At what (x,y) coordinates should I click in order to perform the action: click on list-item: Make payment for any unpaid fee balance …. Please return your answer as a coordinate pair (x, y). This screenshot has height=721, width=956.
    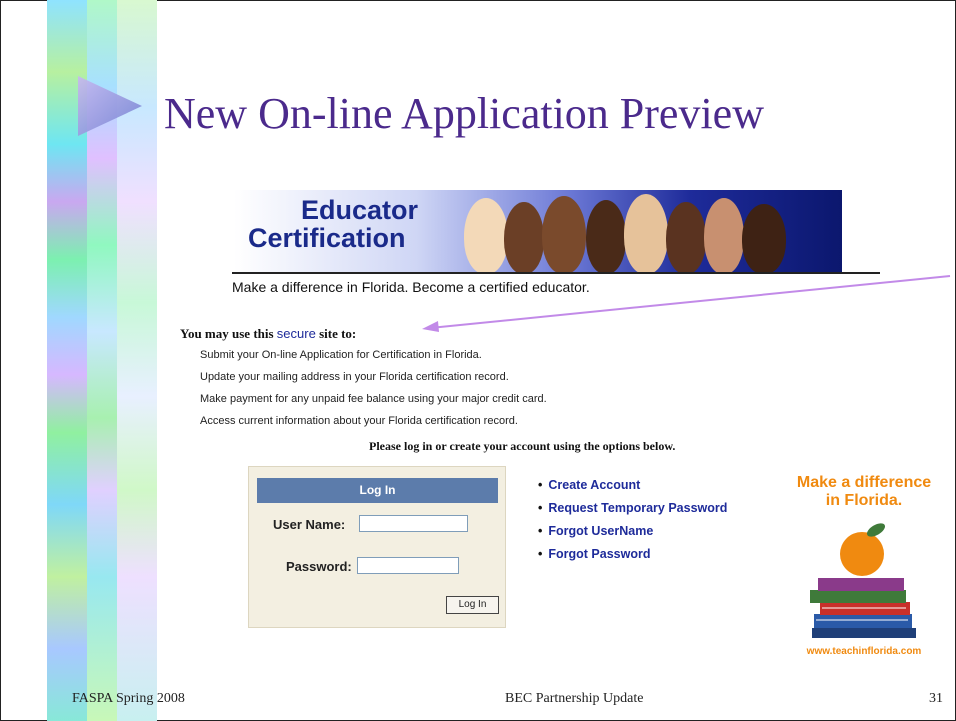
    Looking at the image, I should click on (373, 399).